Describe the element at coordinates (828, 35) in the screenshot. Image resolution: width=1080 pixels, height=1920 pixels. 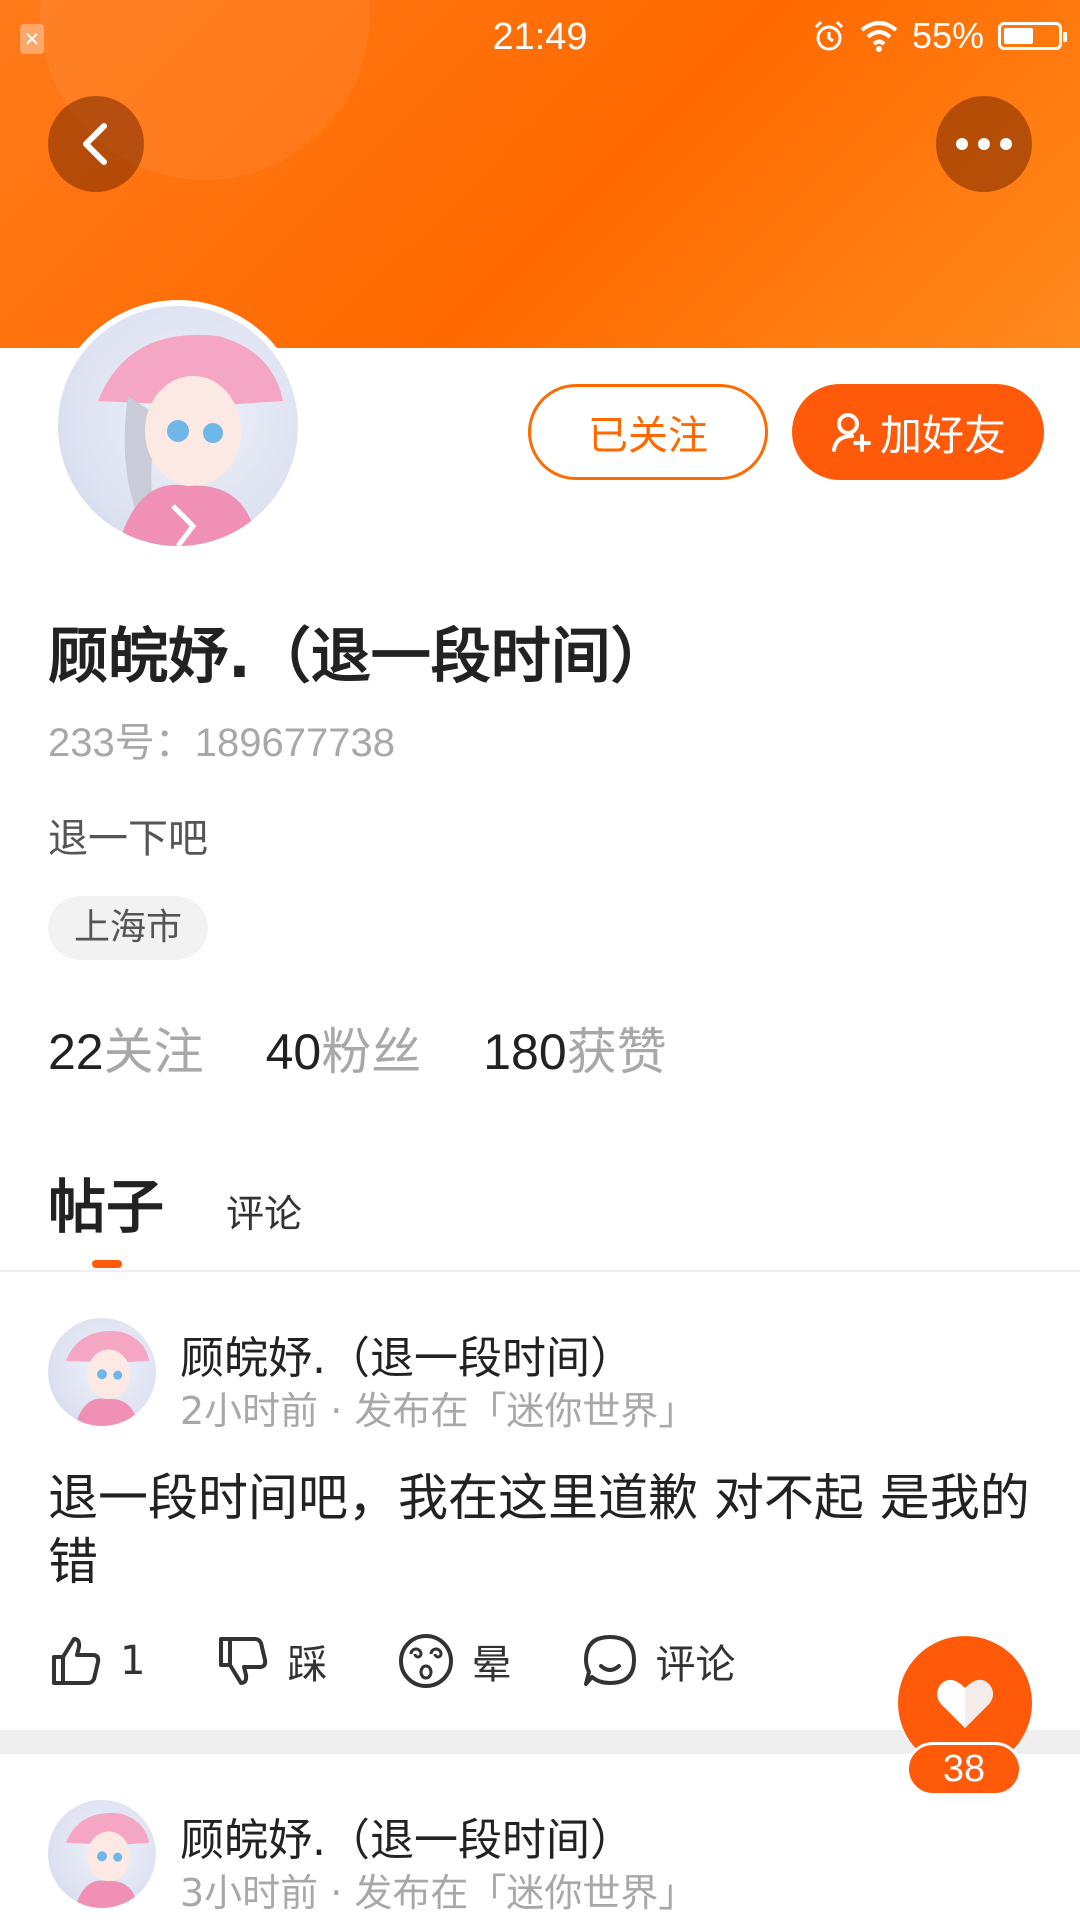
I see `alarm-icon` at that location.